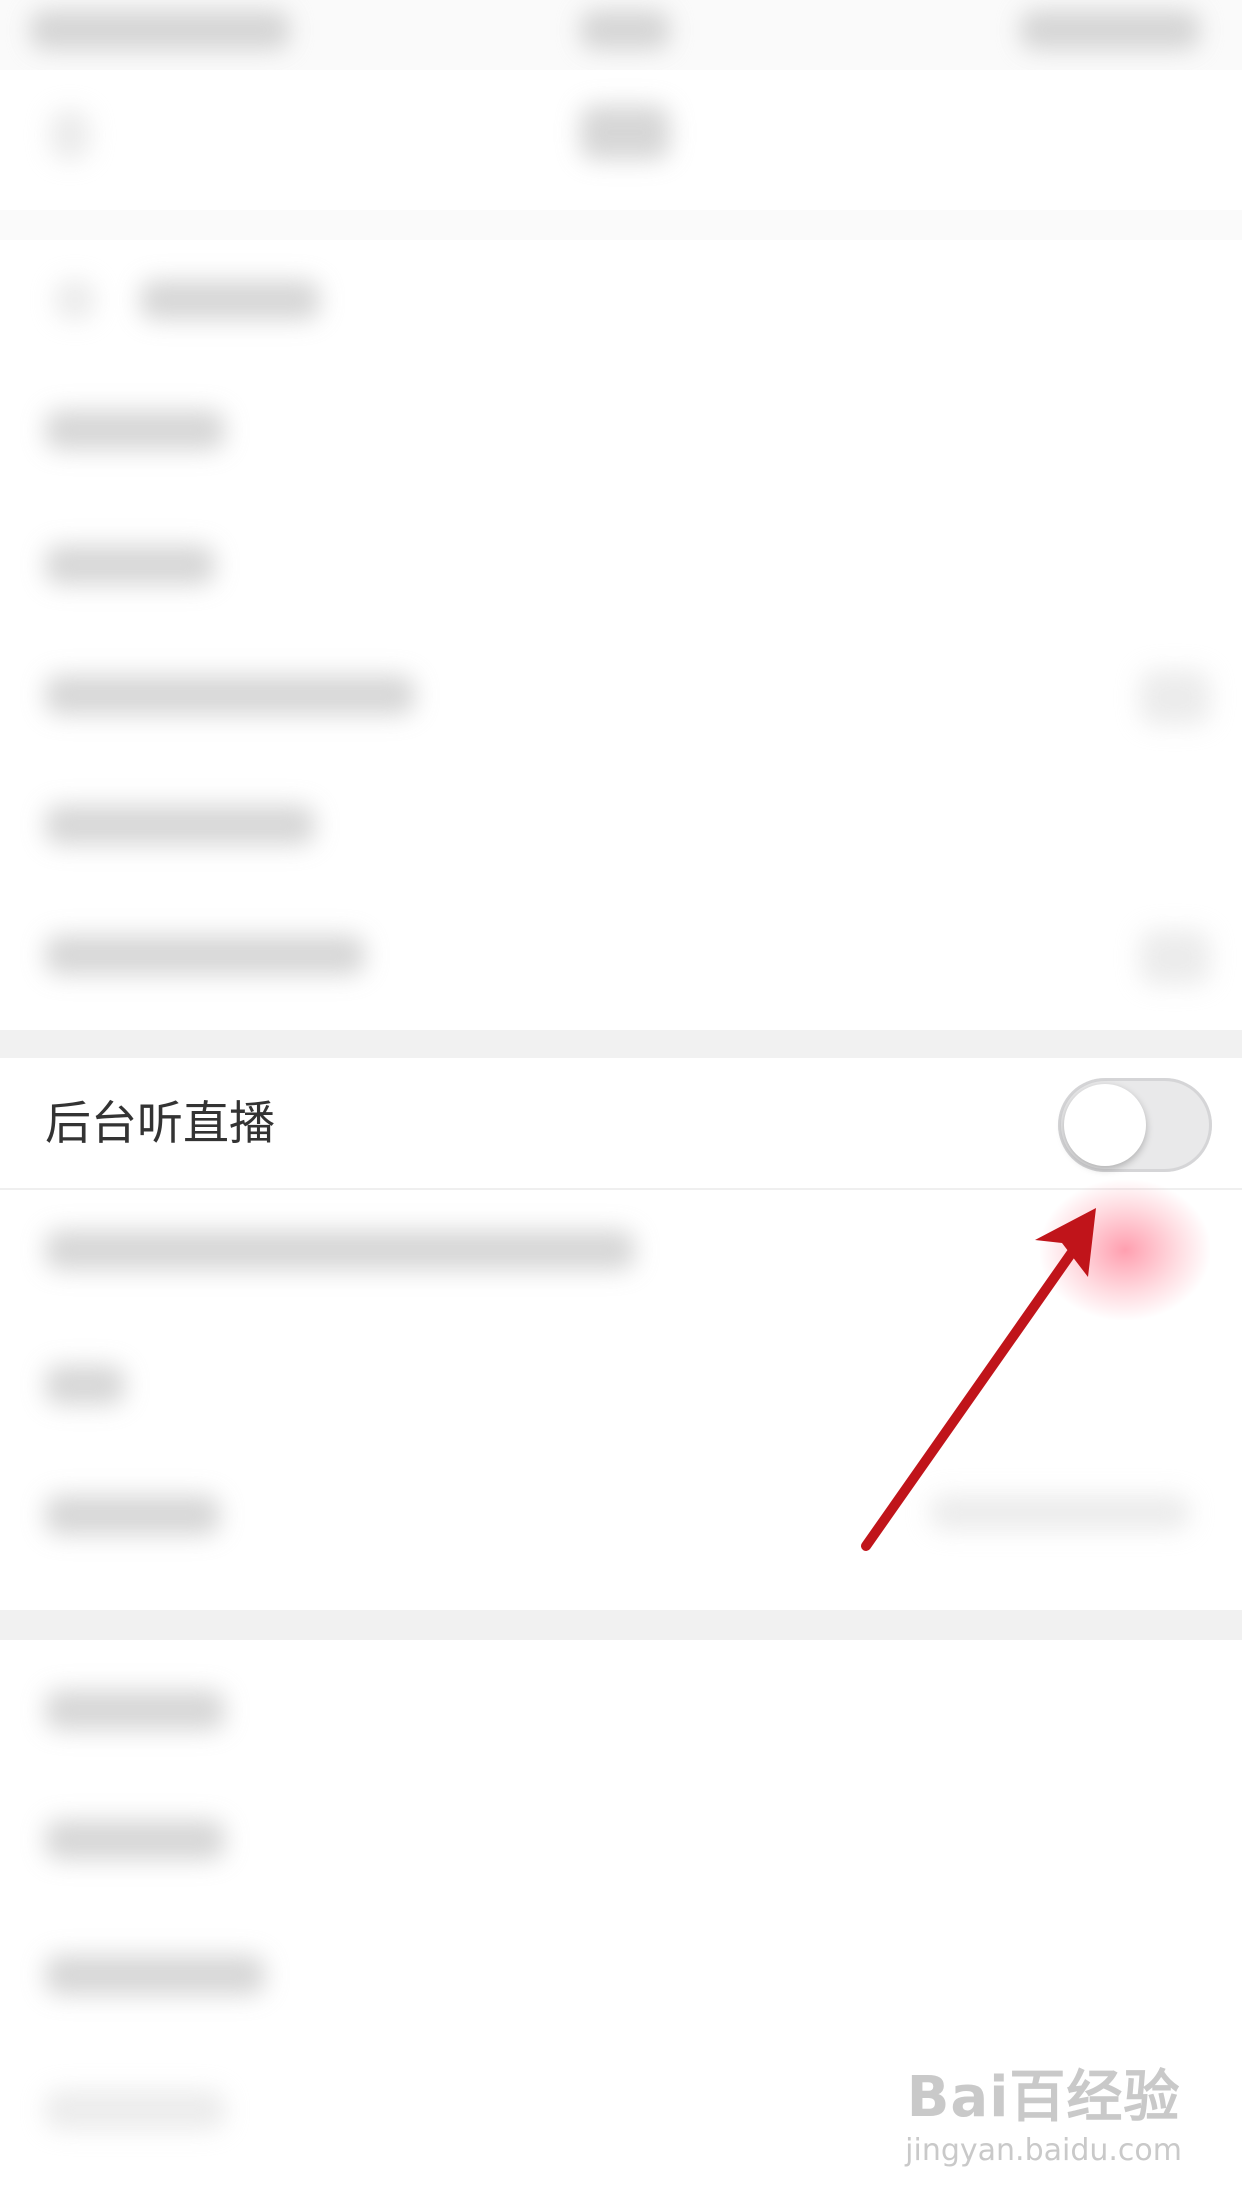  Describe the element at coordinates (621, 140) in the screenshot. I see `nav-bar` at that location.